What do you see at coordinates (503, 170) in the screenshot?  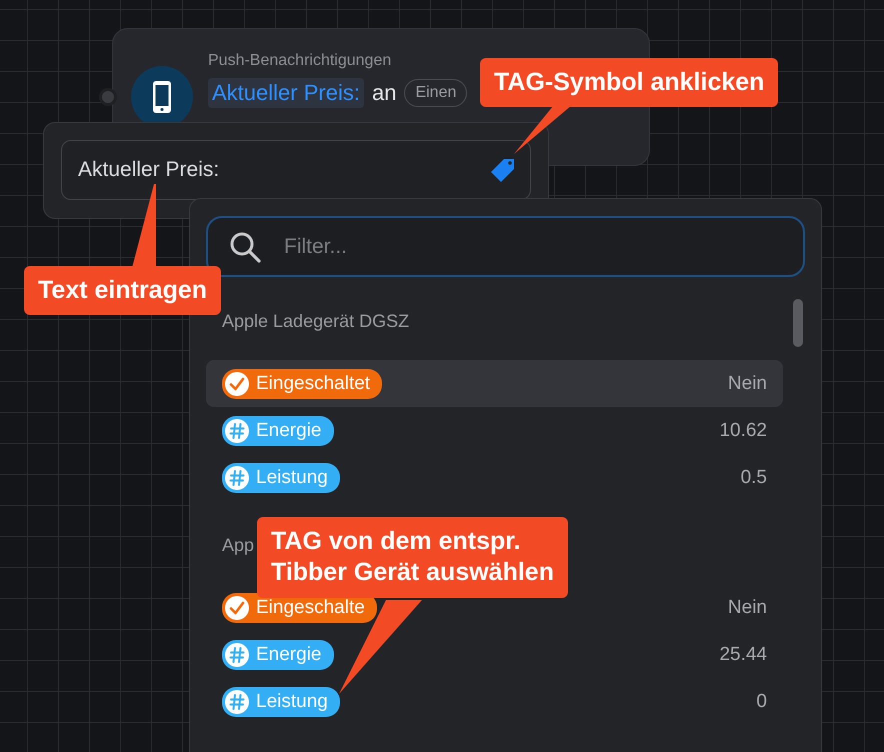 I see `tag-icon` at bounding box center [503, 170].